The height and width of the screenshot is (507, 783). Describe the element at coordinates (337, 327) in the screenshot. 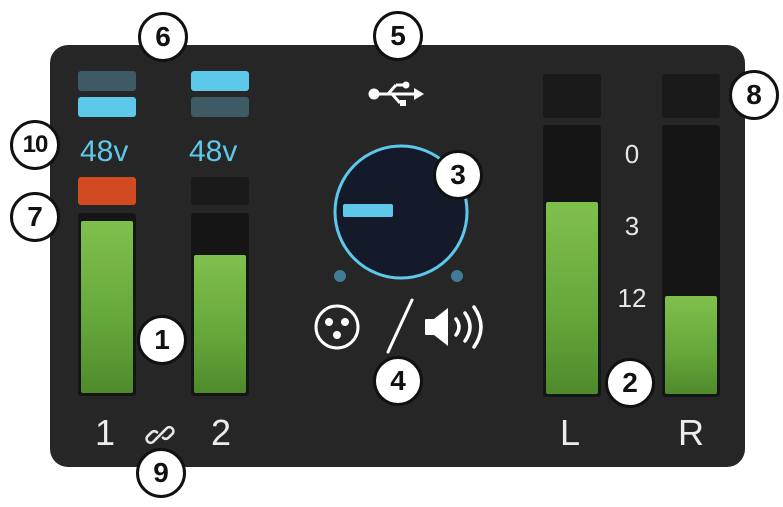

I see `xlr-connector-icon` at that location.